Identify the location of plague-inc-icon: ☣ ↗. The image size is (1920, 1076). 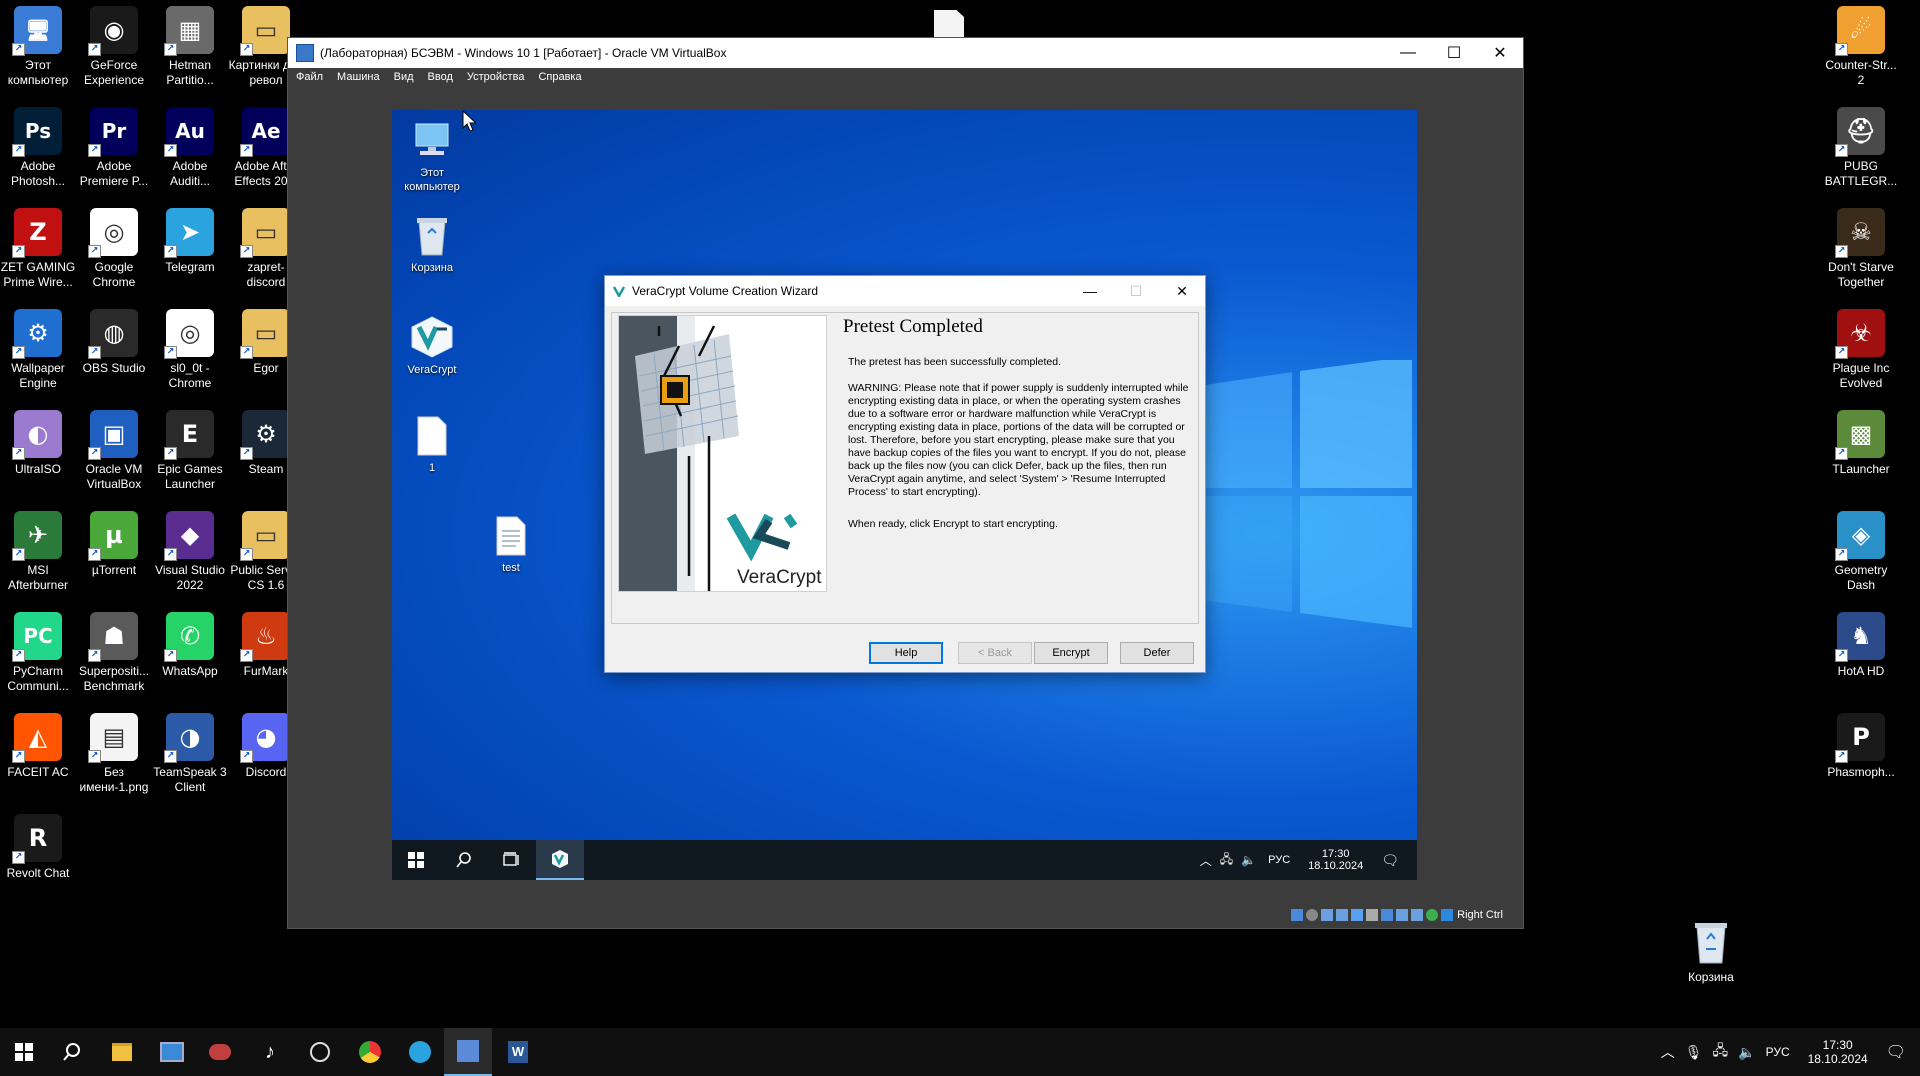
(1860, 334).